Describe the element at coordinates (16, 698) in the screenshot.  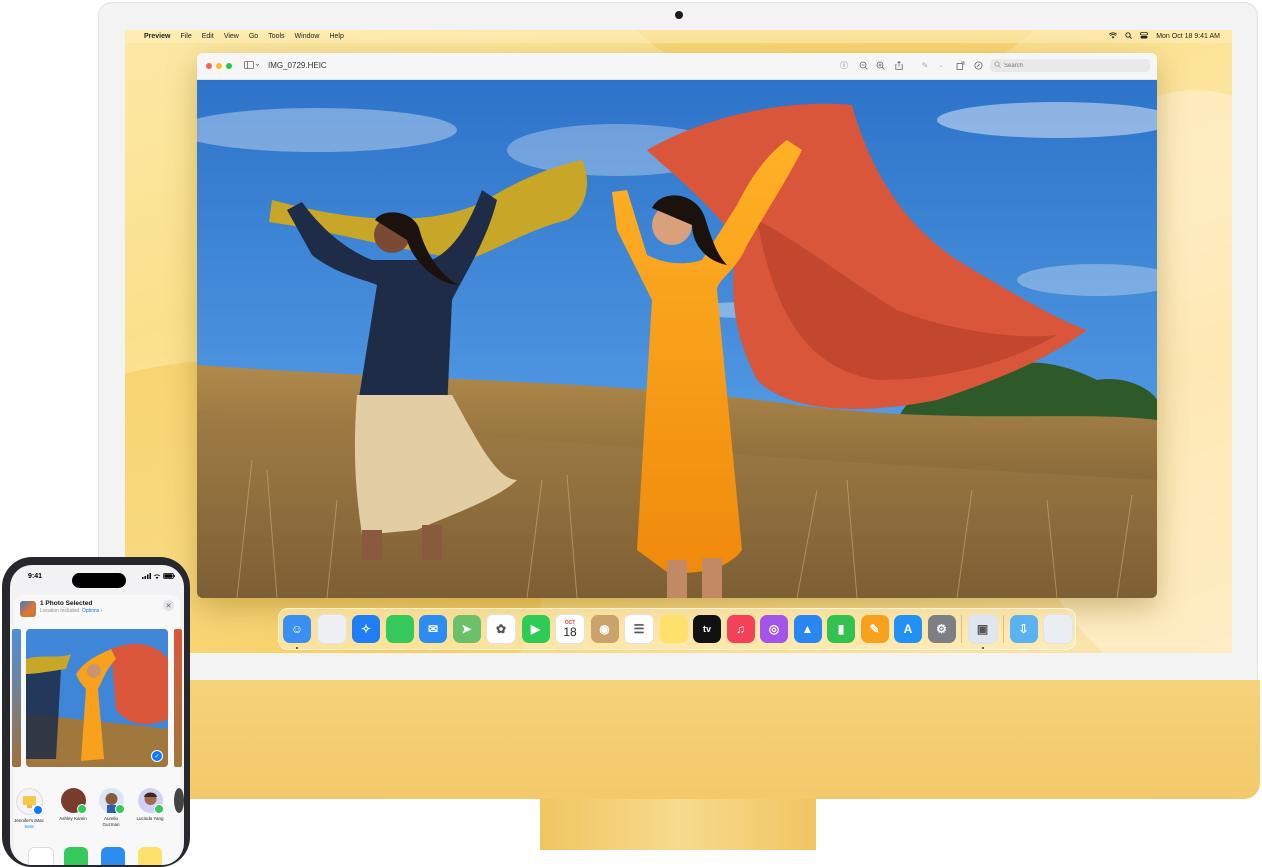
I see `photo-preview-left` at that location.